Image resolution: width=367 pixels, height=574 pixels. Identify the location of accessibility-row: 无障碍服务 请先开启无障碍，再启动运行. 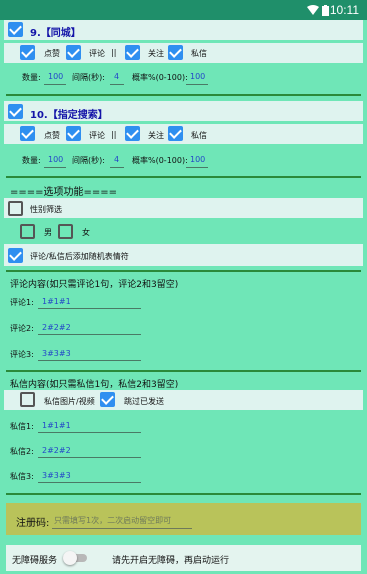
(183, 558).